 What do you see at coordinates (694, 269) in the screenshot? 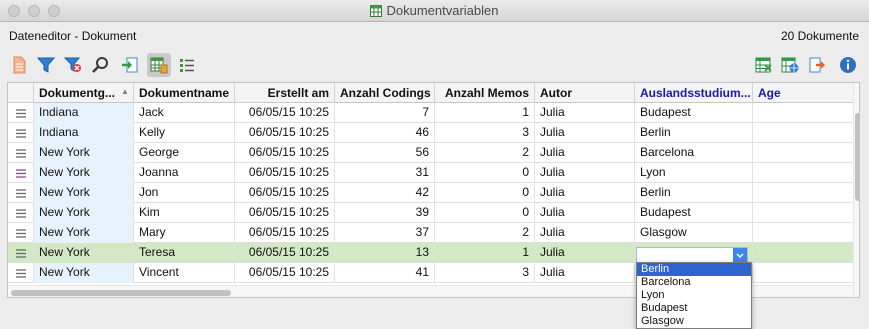
I see `dropdown-option: Berlin` at bounding box center [694, 269].